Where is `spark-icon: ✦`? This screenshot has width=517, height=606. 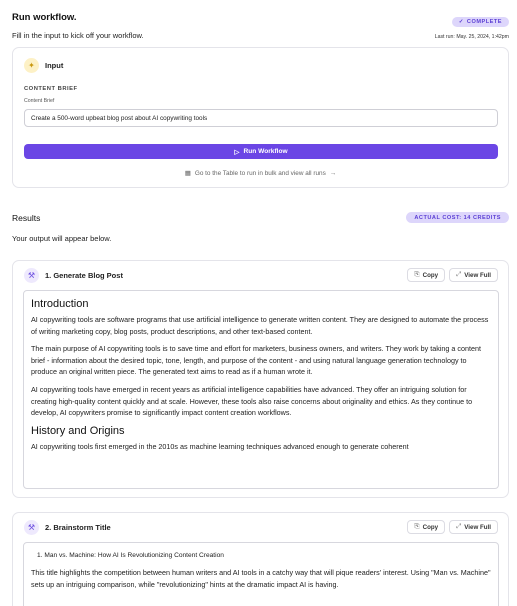 spark-icon: ✦ is located at coordinates (31, 65).